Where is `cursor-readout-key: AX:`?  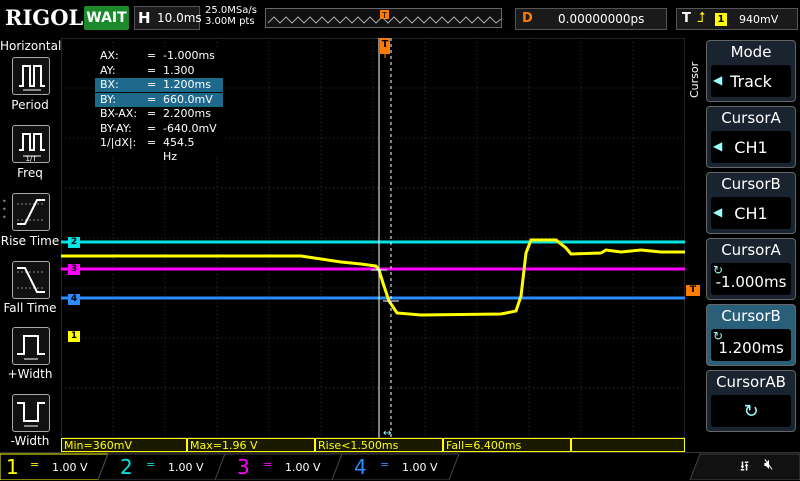
cursor-readout-key: AX: is located at coordinates (109, 55).